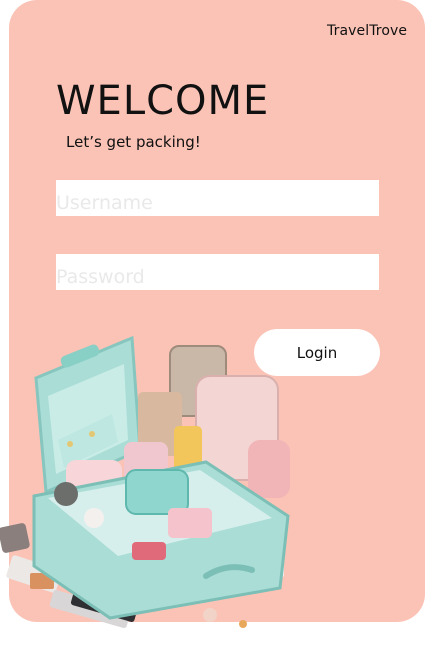  Describe the element at coordinates (133, 142) in the screenshot. I see `tagline: Let’s get packing!` at that location.